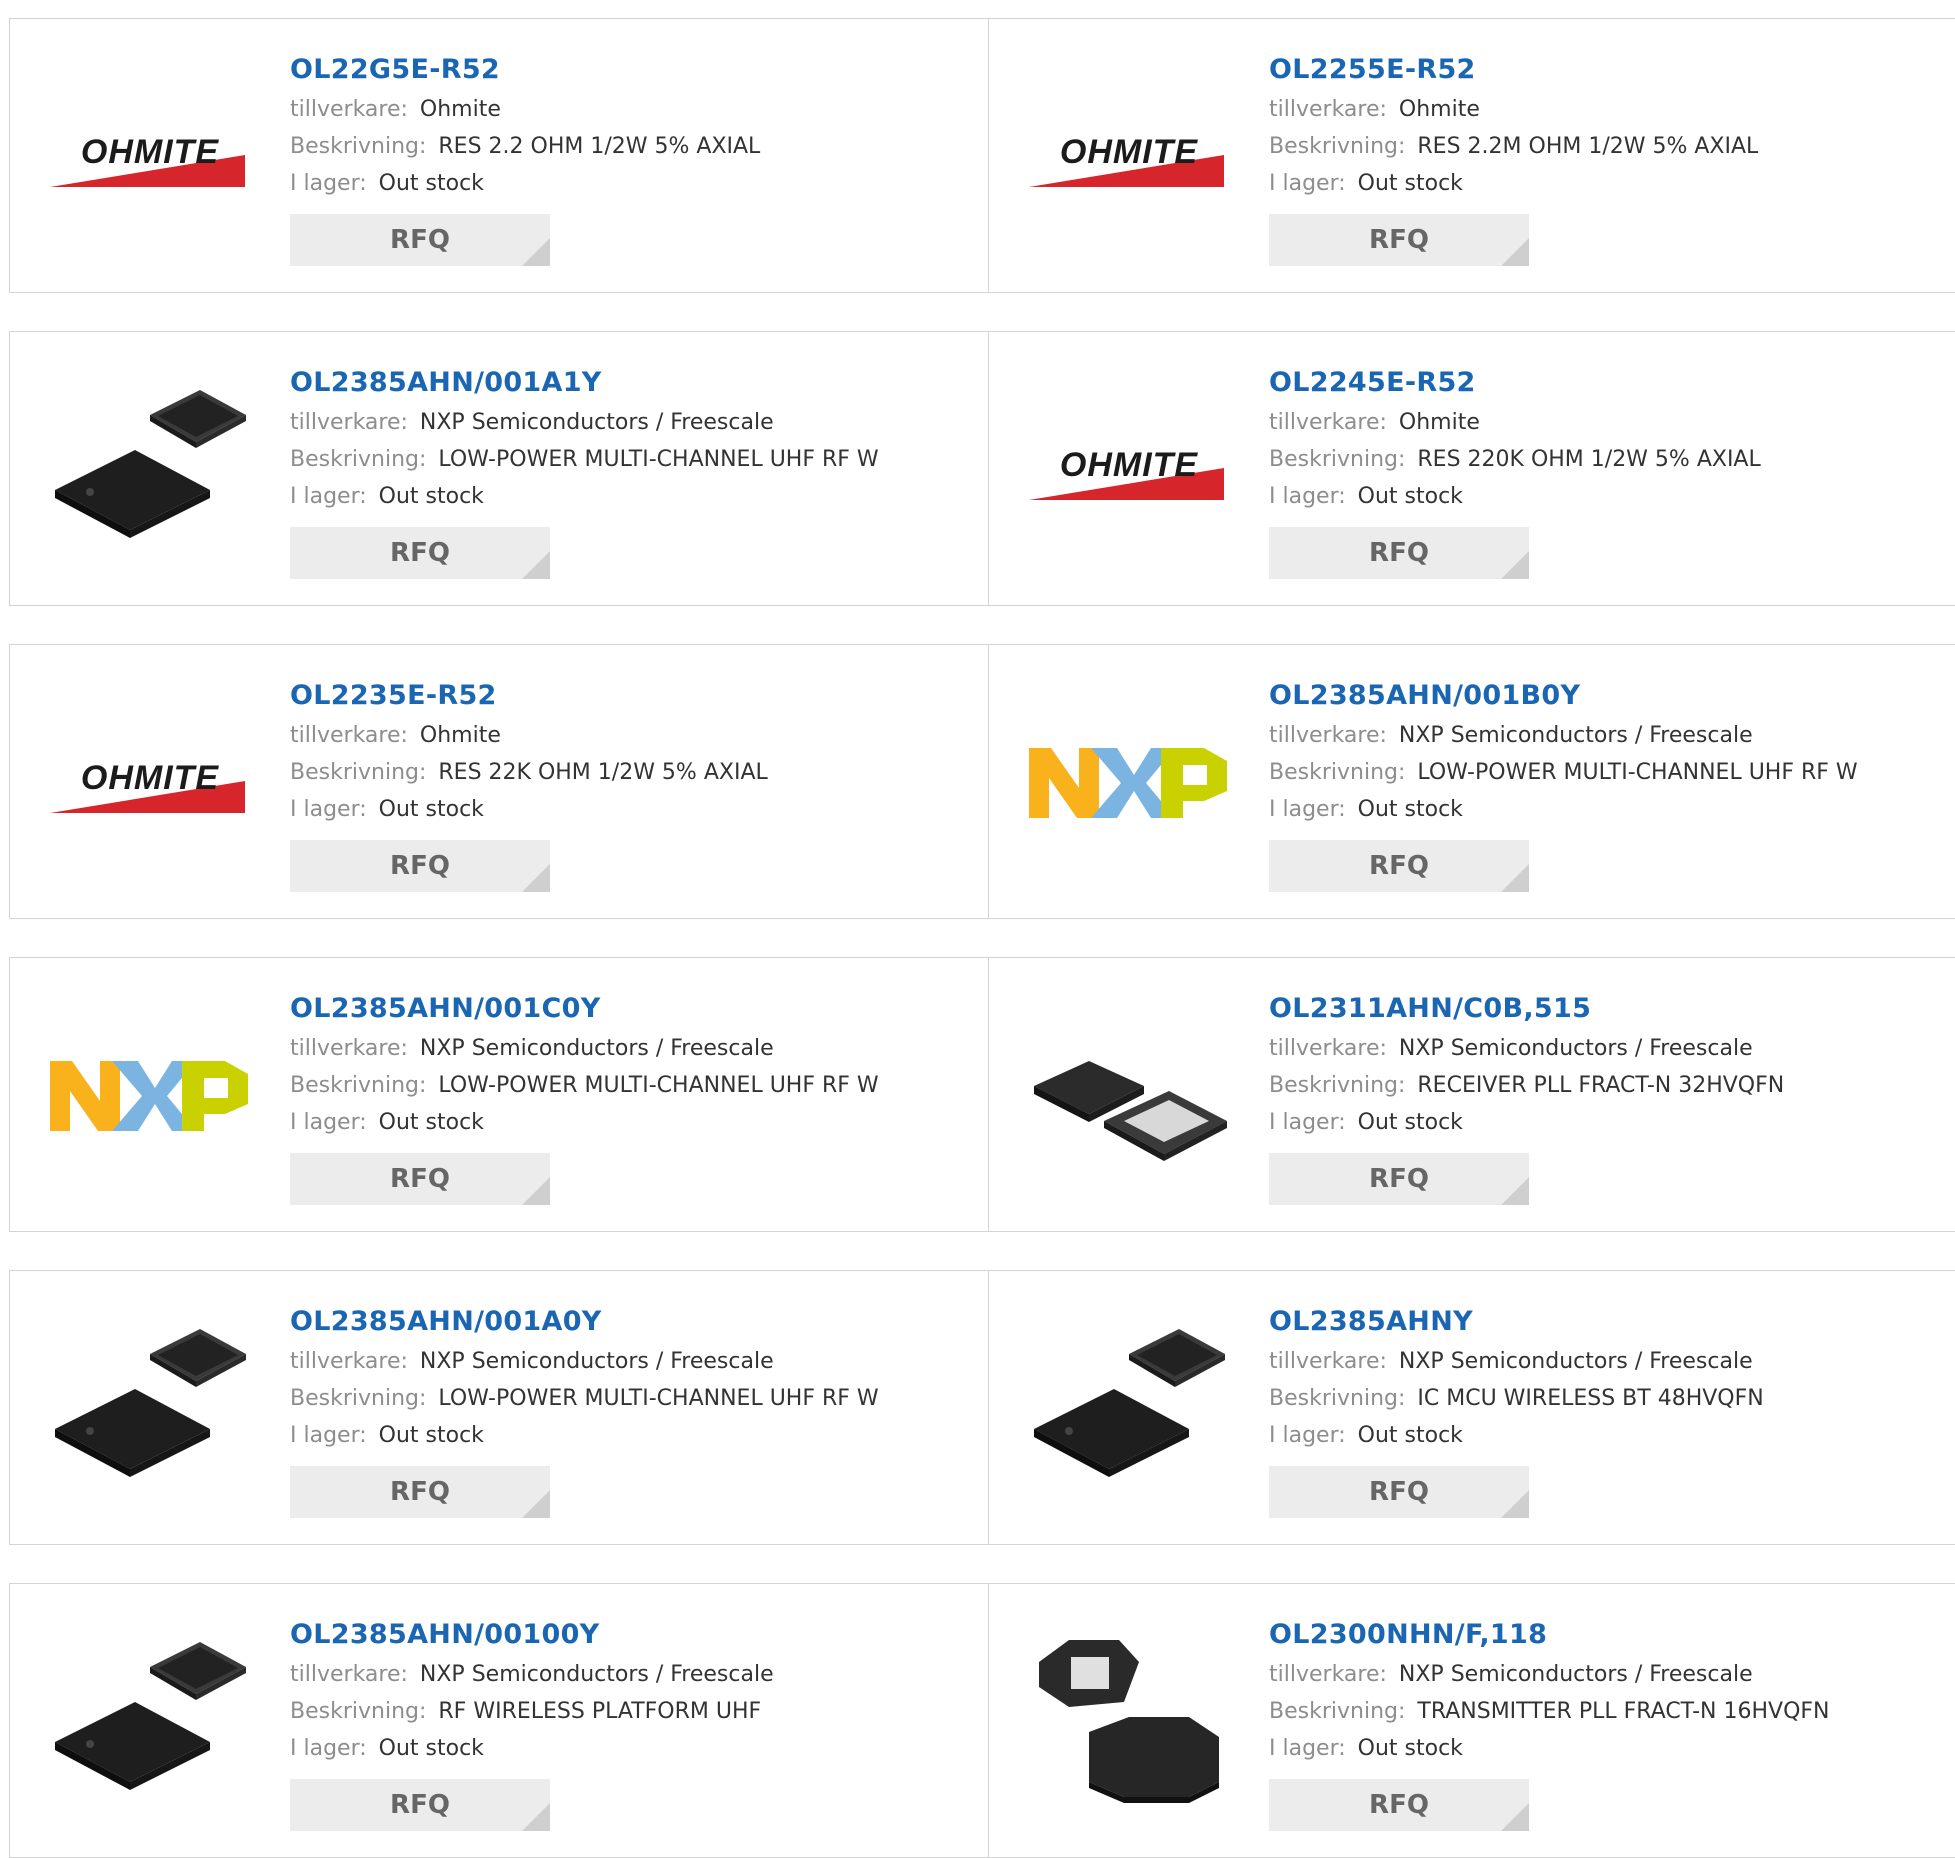 The width and height of the screenshot is (1955, 1858). What do you see at coordinates (529, 697) in the screenshot?
I see `part-number-link: OL2235E-R52` at bounding box center [529, 697].